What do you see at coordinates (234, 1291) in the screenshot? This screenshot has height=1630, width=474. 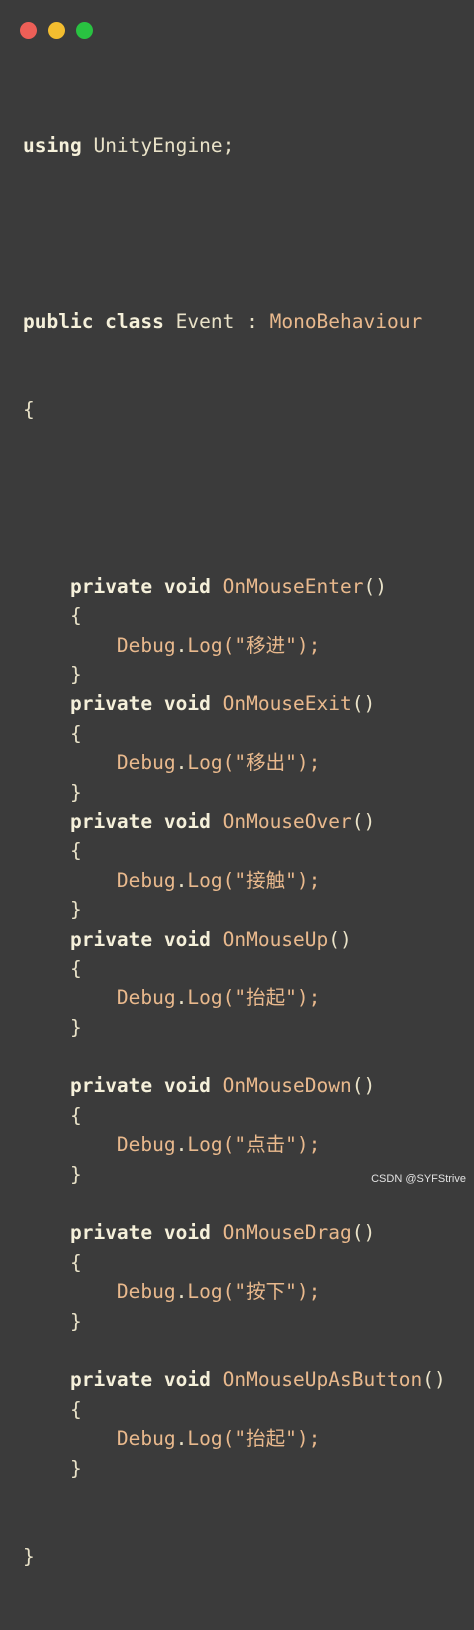 I see `method-body-line: Debug.Log("按下");` at bounding box center [234, 1291].